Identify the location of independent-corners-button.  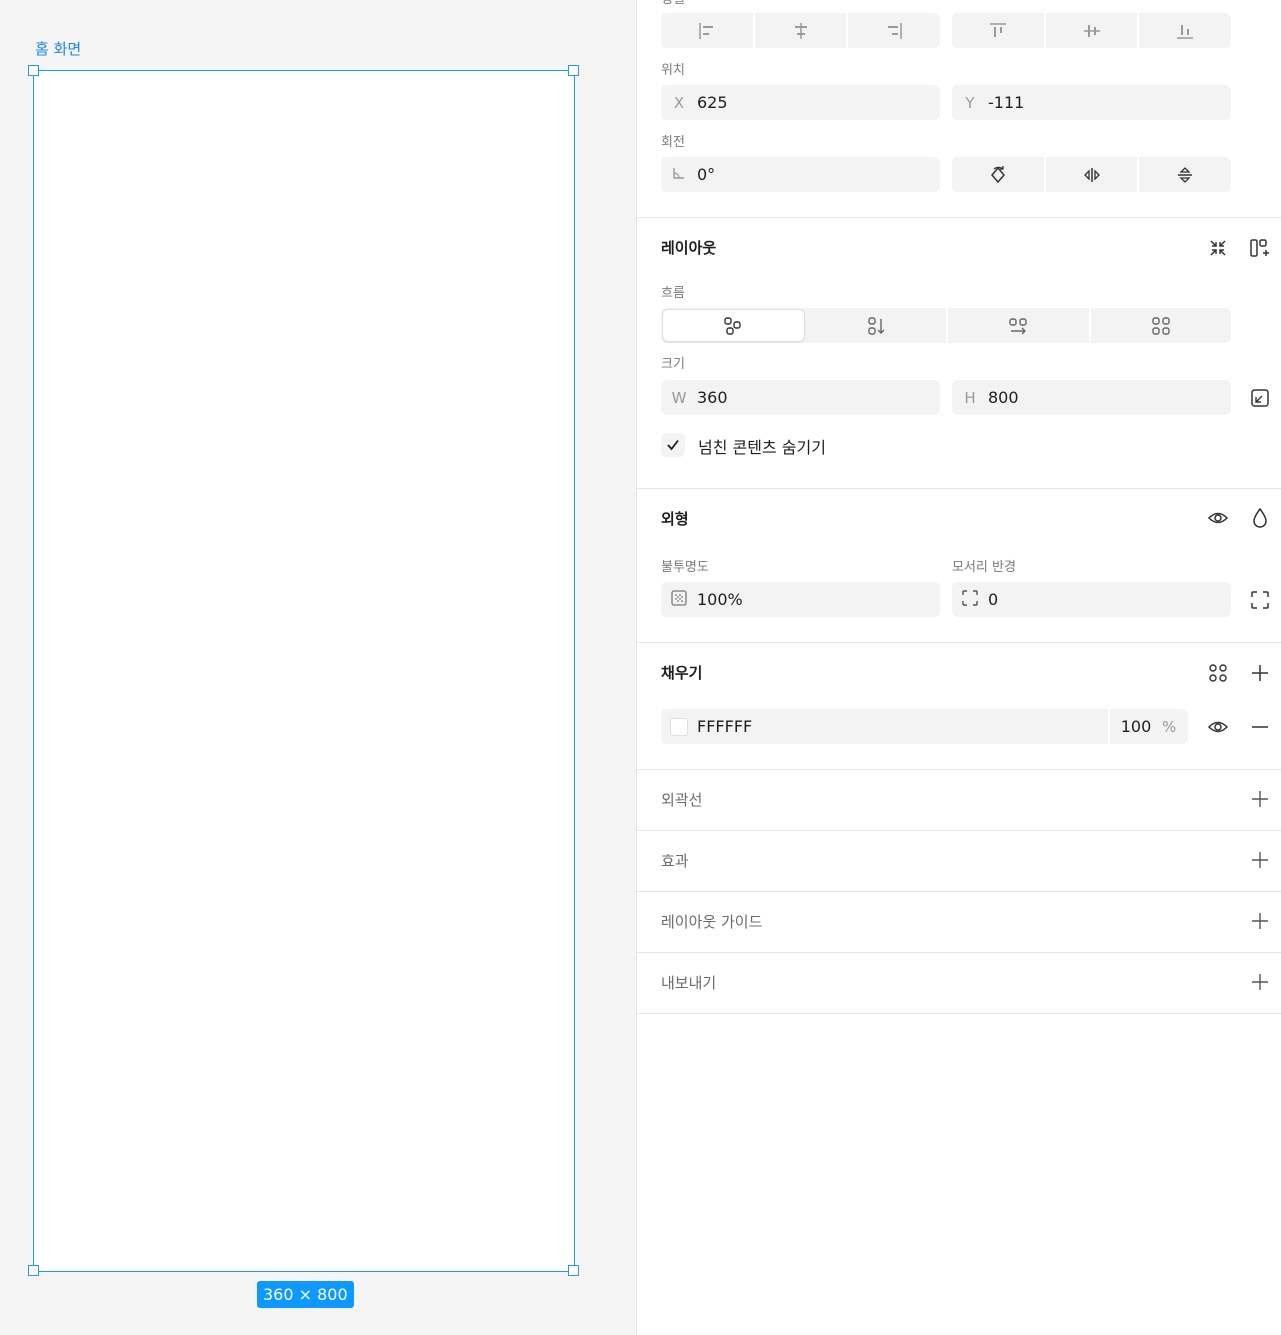
(1260, 600).